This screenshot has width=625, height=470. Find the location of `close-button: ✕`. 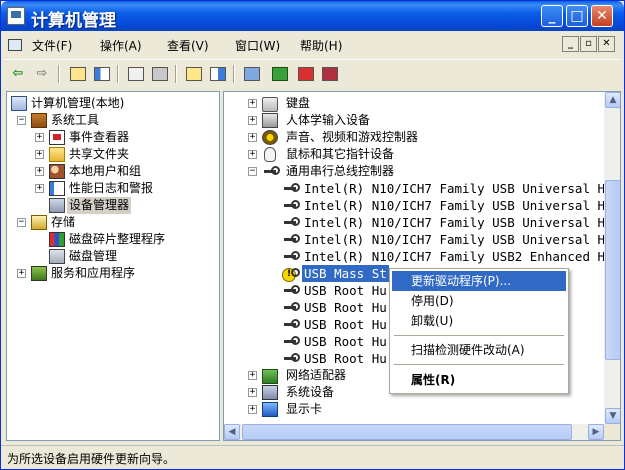

close-button: ✕ is located at coordinates (602, 16).